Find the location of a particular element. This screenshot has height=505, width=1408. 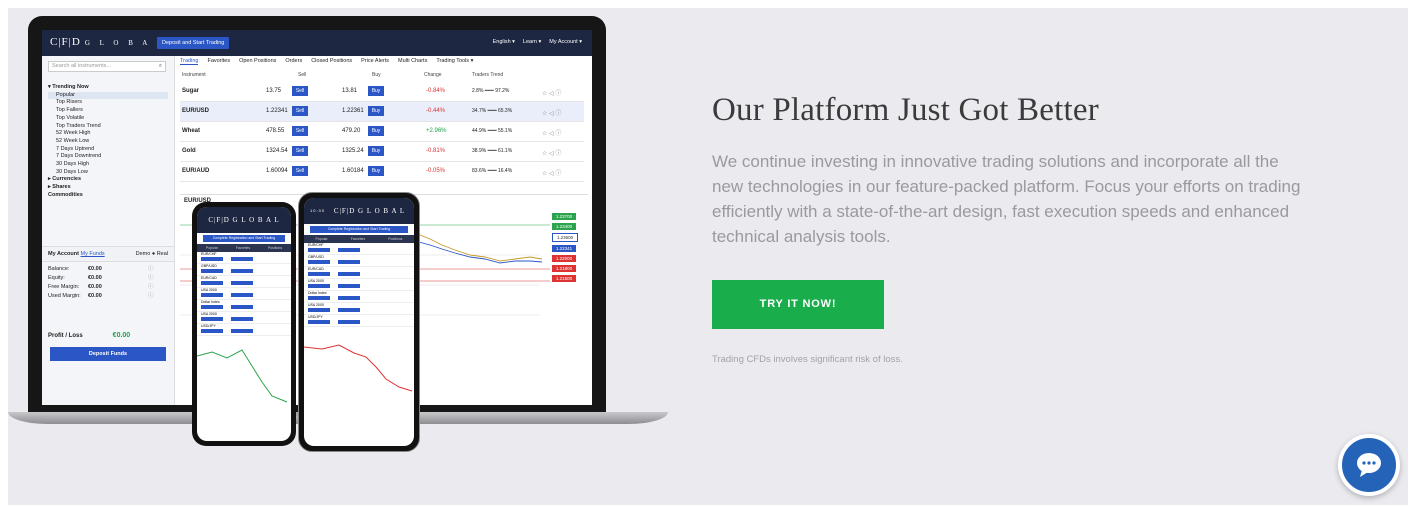

language-selector: English ▾ is located at coordinates (504, 42).